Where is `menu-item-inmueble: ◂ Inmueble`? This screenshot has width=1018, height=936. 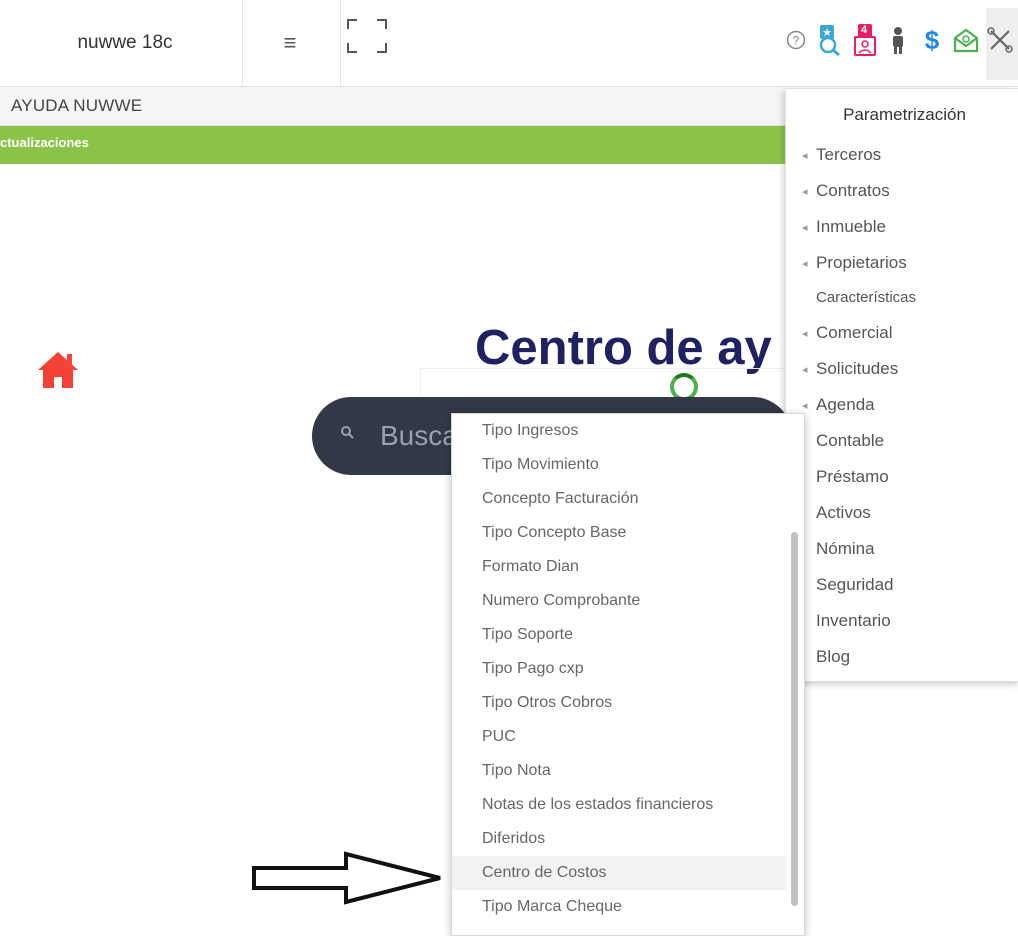 menu-item-inmueble: ◂ Inmueble is located at coordinates (844, 227).